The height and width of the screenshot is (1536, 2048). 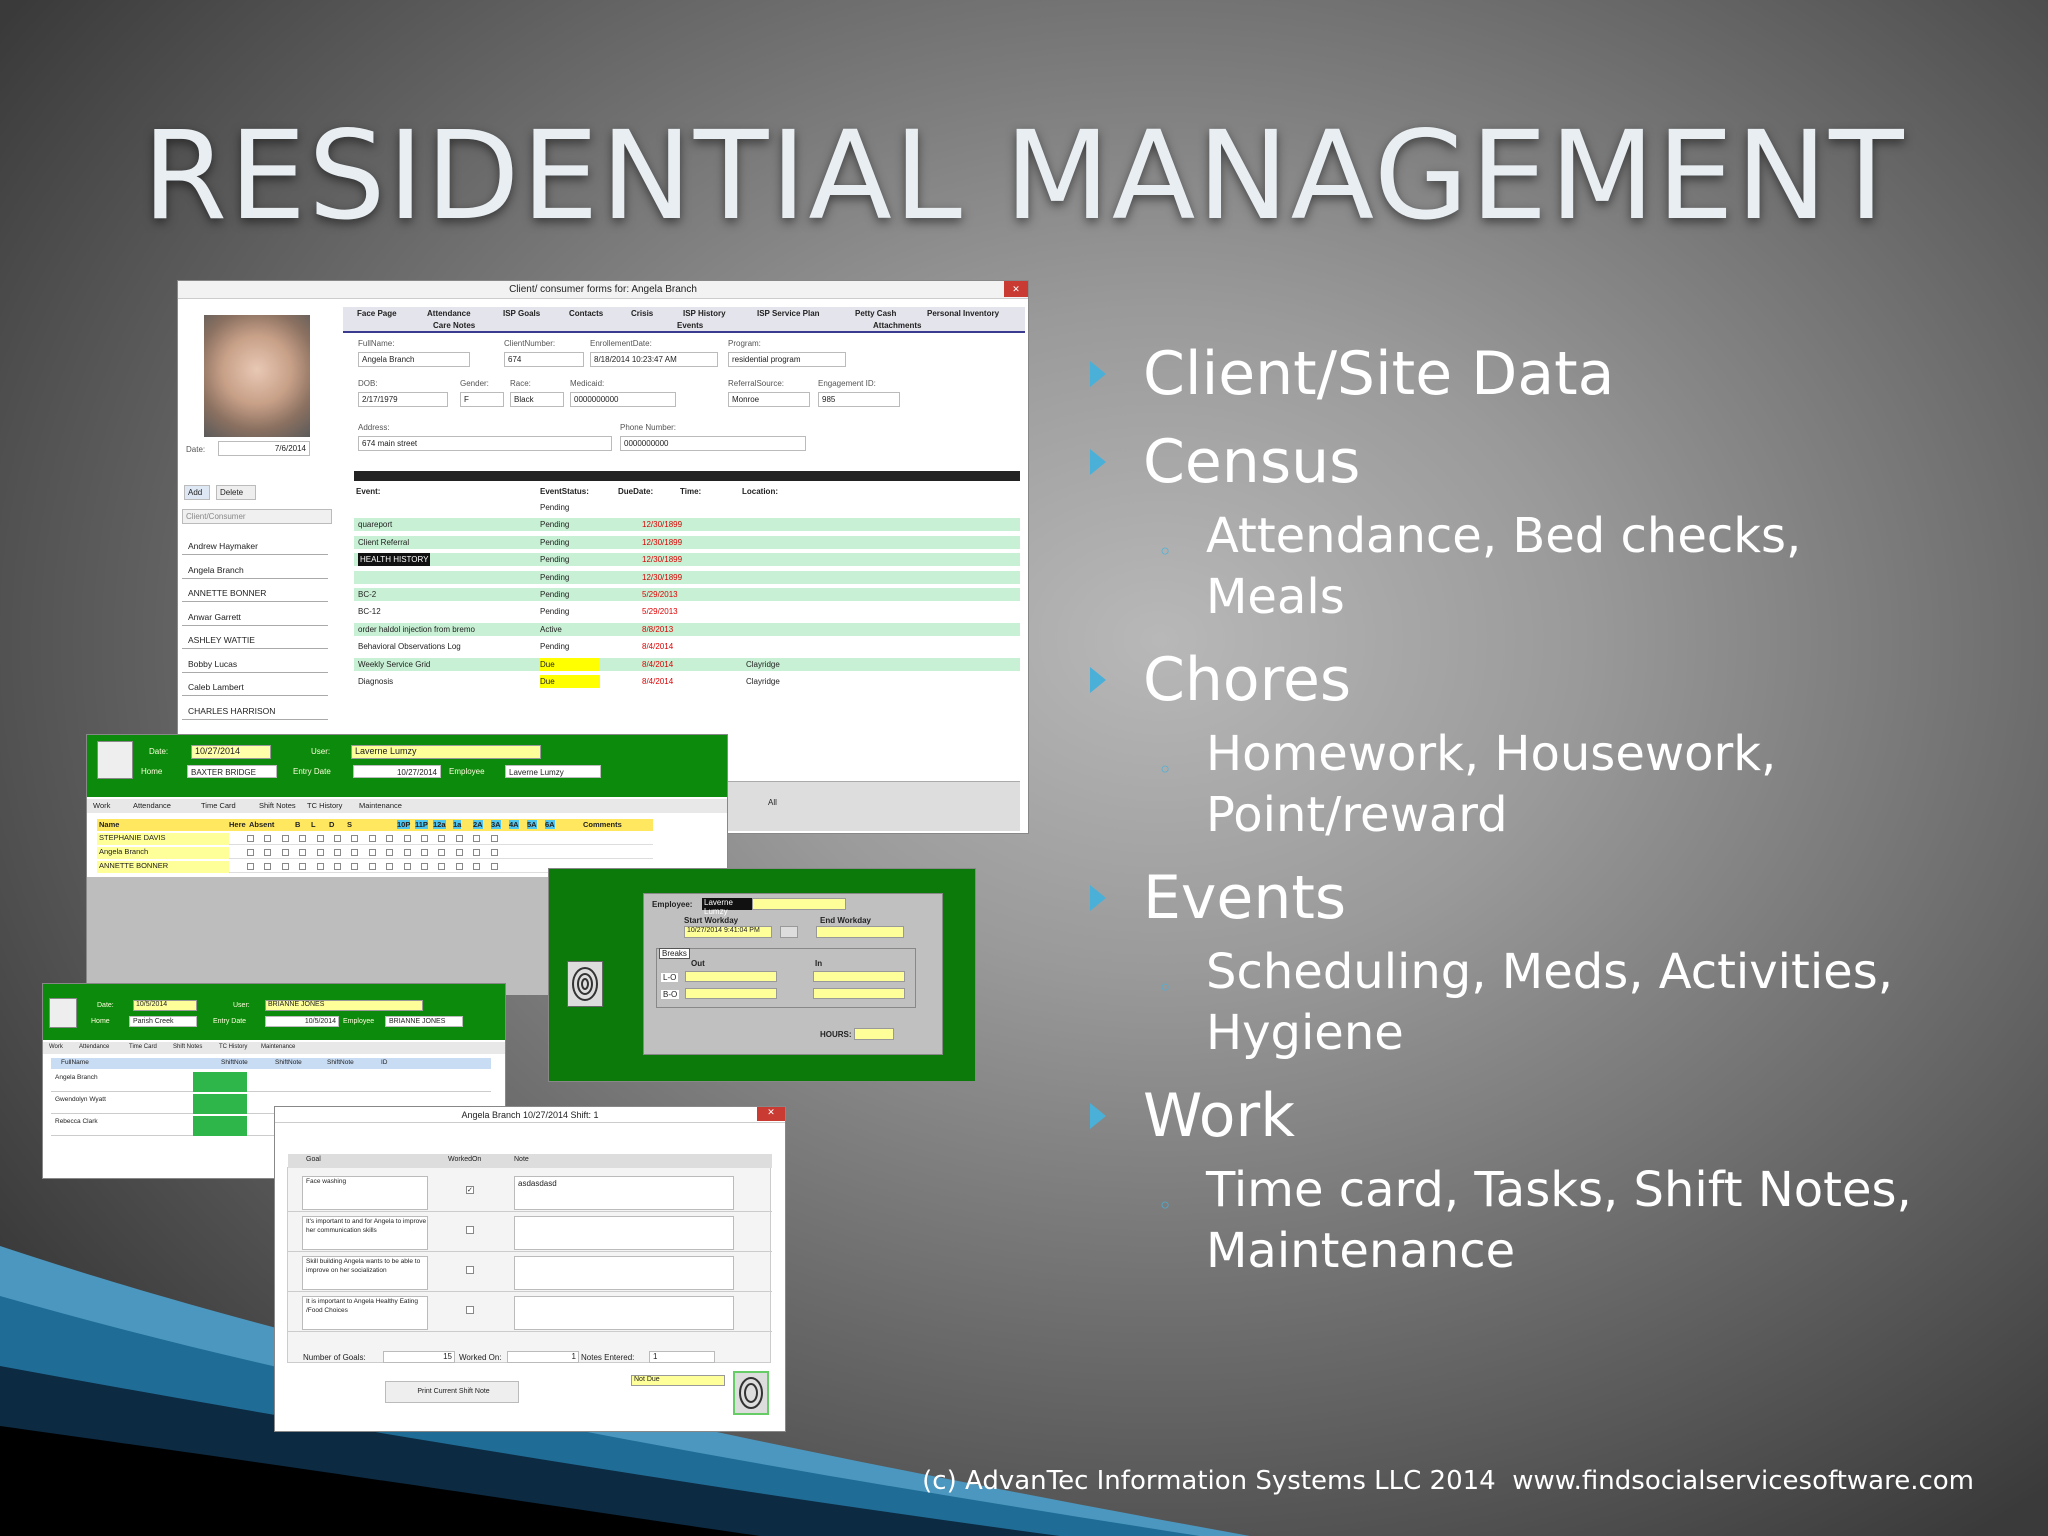 What do you see at coordinates (231, 752) in the screenshot?
I see `date-field: 10/27/2014` at bounding box center [231, 752].